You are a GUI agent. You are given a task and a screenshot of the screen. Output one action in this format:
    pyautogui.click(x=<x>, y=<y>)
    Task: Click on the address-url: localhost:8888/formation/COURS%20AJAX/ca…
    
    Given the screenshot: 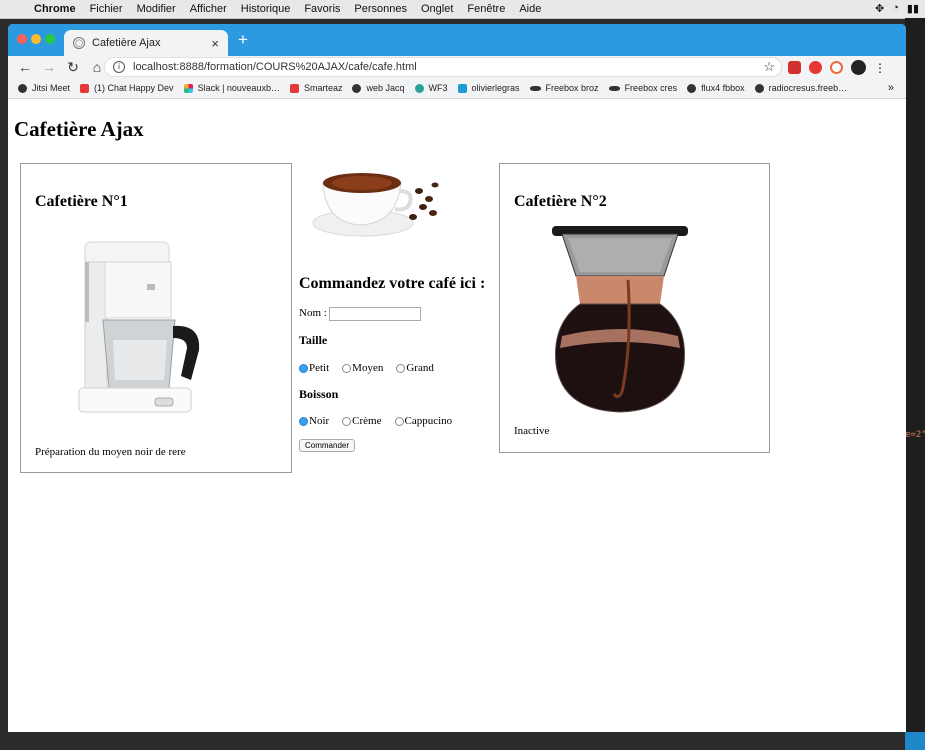 What is the action you would take?
    pyautogui.click(x=448, y=67)
    